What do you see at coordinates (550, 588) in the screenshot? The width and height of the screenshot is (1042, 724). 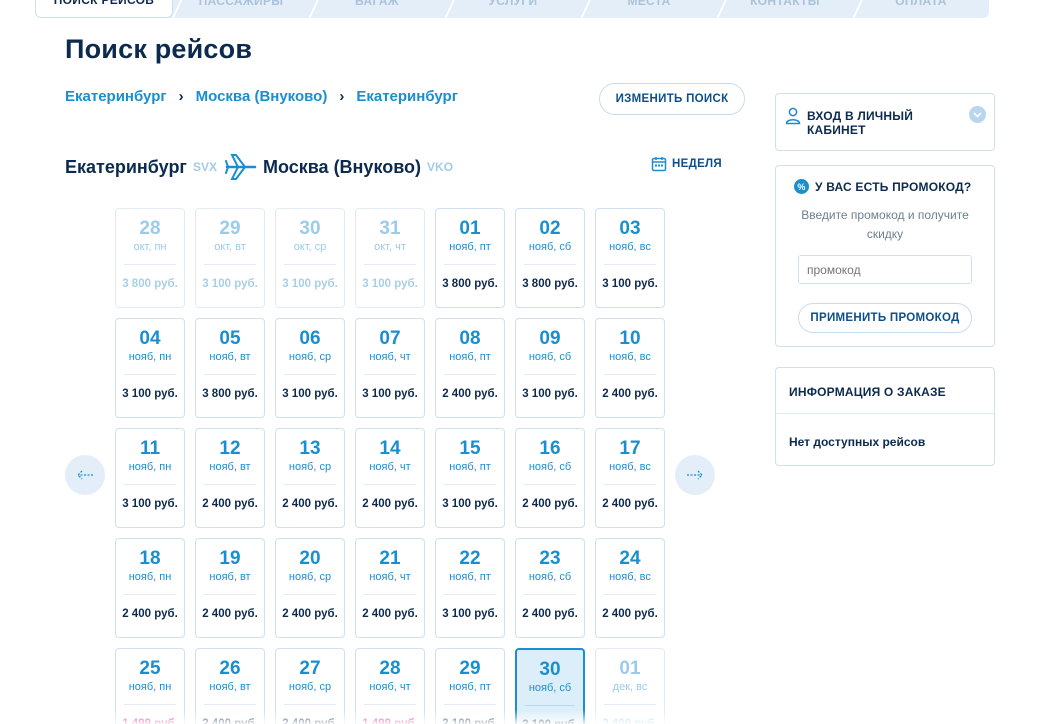 I see `calendar-day-cell: 23 нояб, сб 2 400 руб.` at bounding box center [550, 588].